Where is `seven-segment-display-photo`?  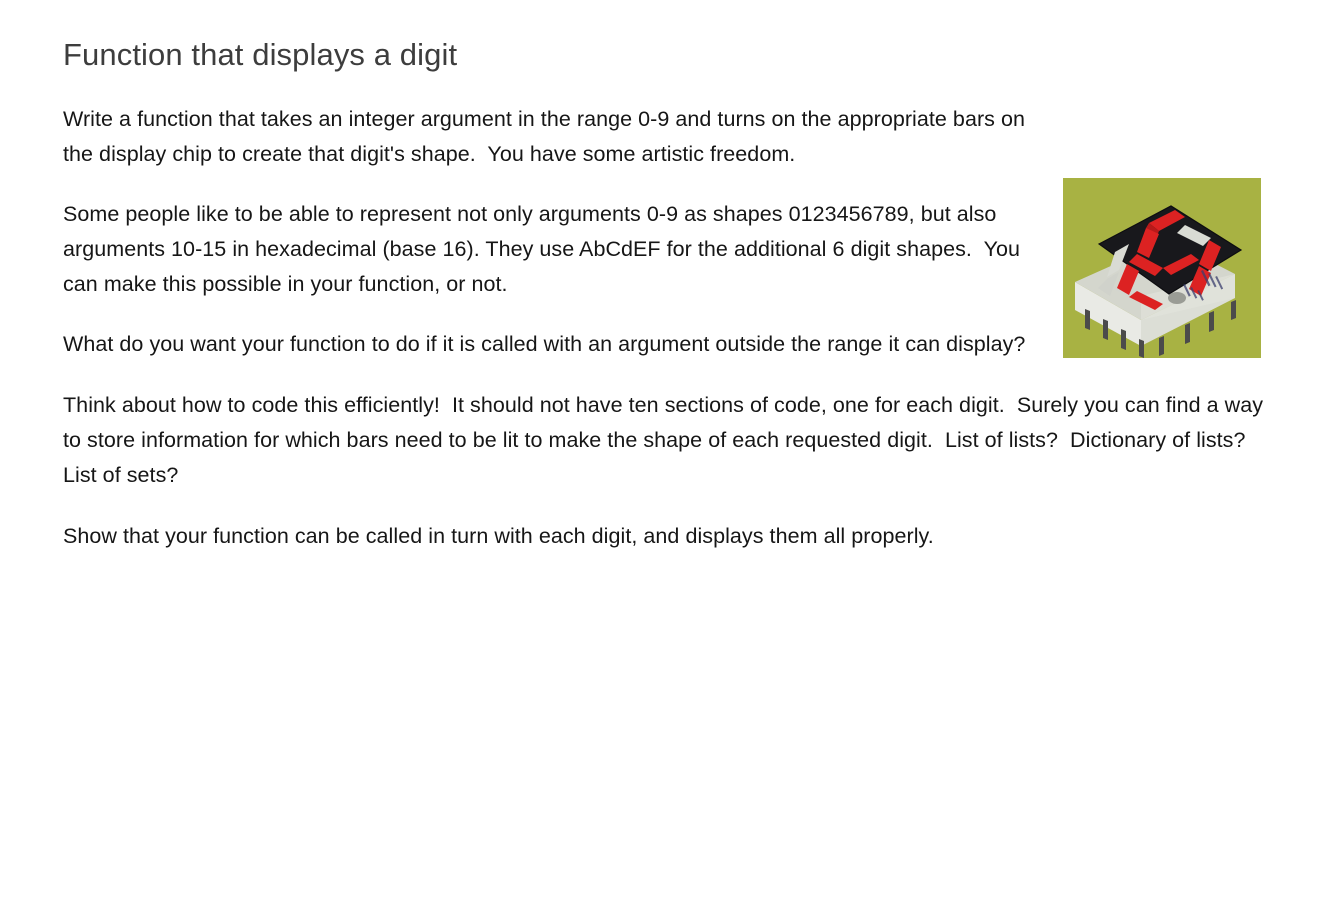 seven-segment-display-photo is located at coordinates (1162, 267).